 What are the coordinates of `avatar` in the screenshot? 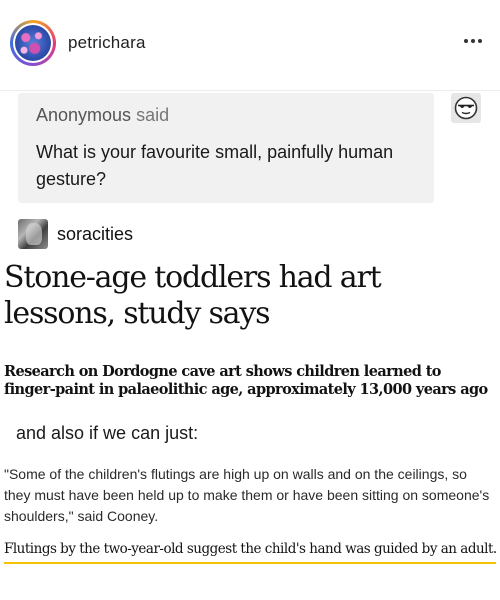 It's located at (33, 43).